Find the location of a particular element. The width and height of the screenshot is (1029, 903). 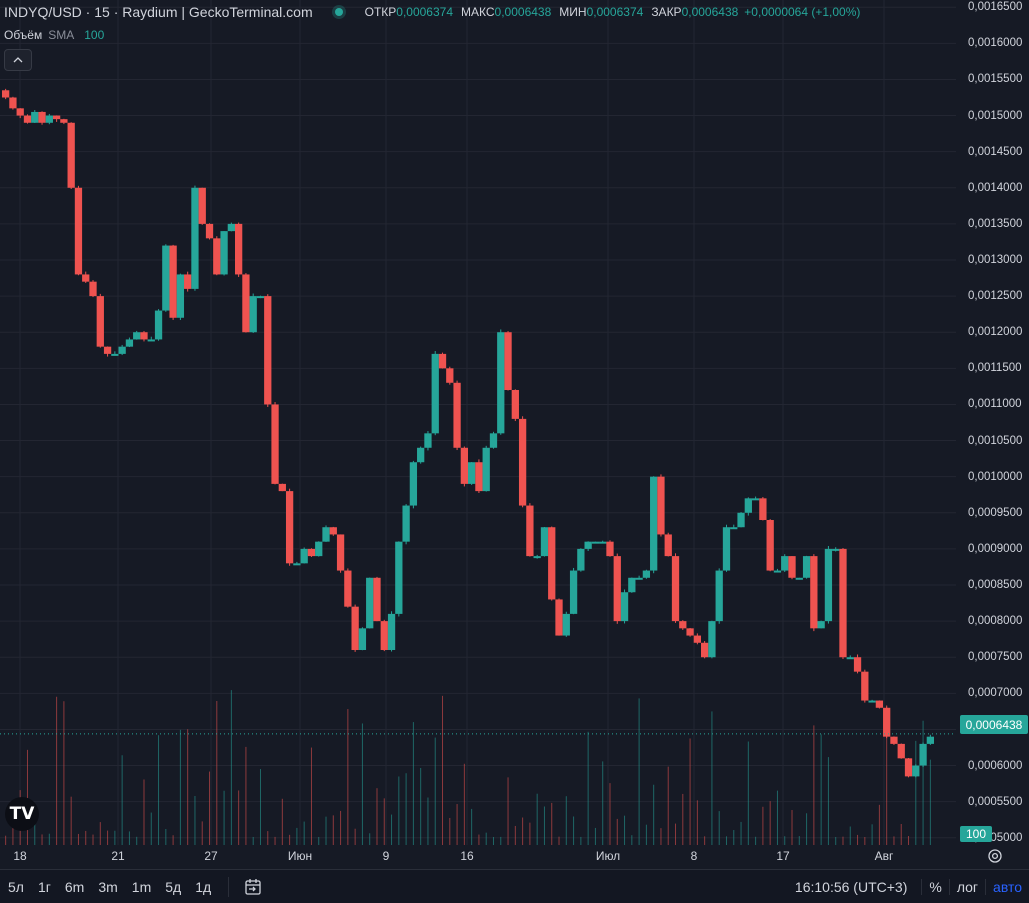

price-tick-label: 0,0012000 is located at coordinates (995, 332).